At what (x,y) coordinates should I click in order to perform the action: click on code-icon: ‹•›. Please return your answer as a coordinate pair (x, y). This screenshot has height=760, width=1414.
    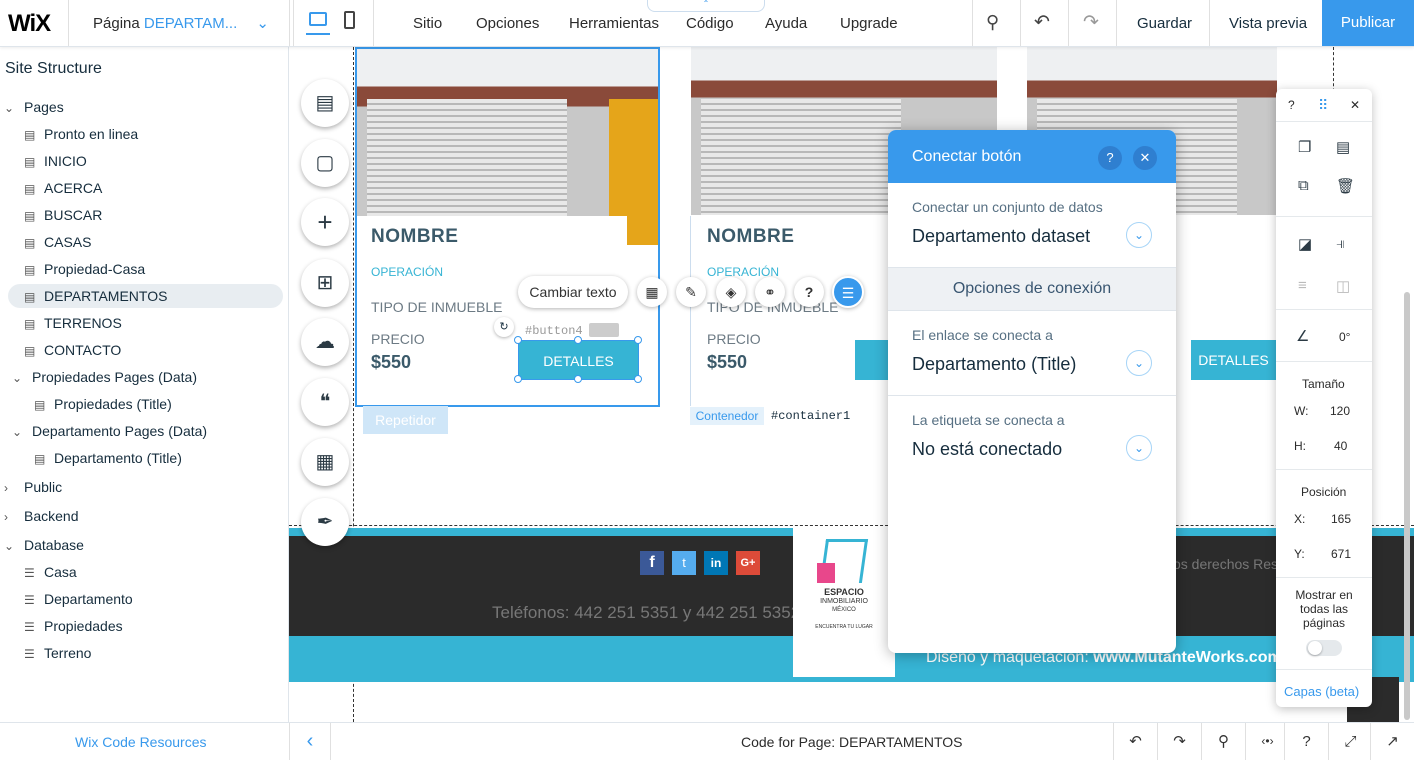
    Looking at the image, I should click on (1267, 741).